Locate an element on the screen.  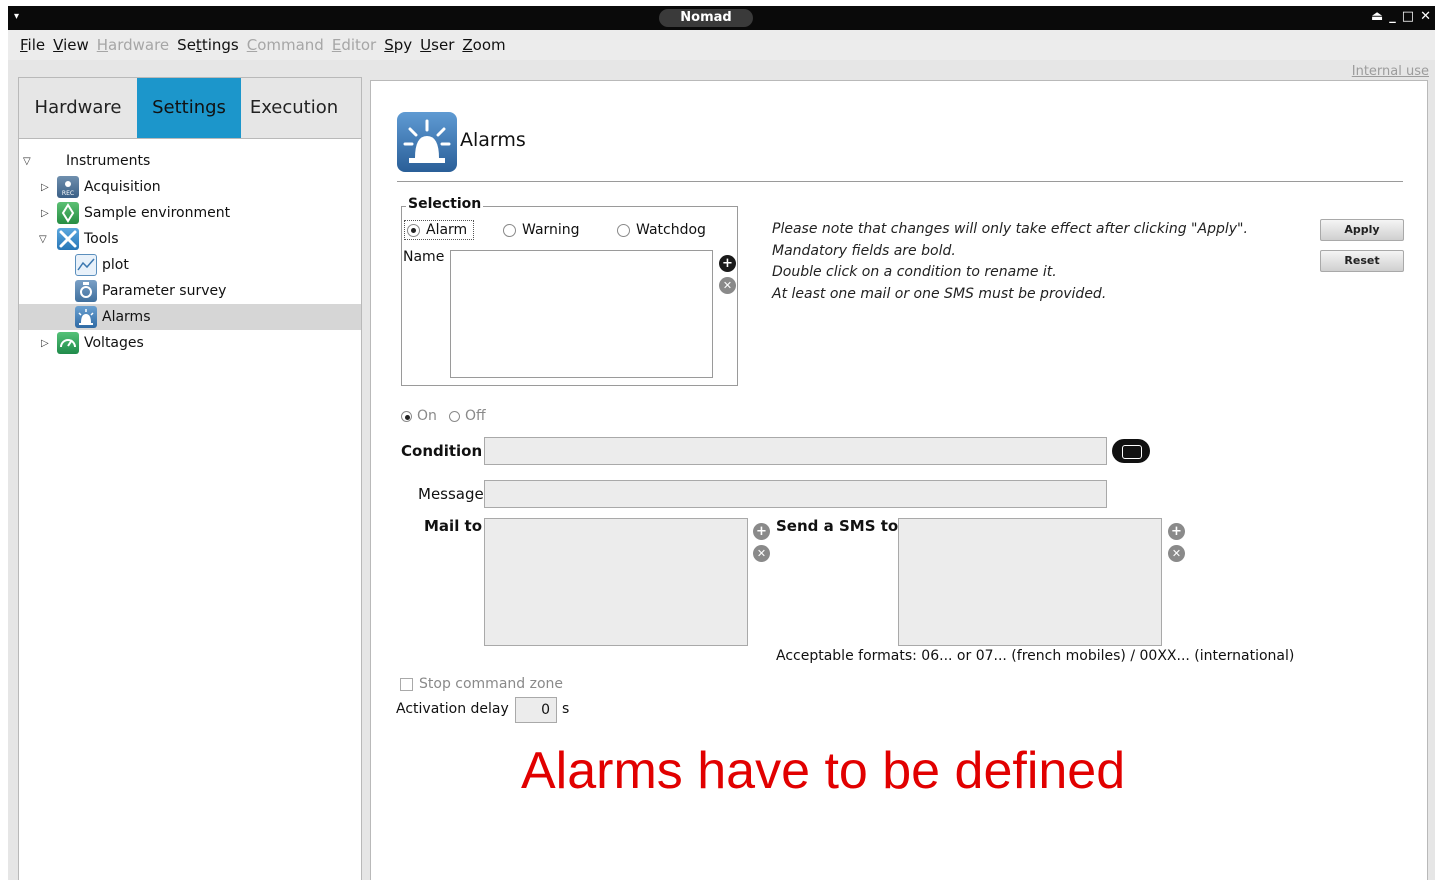
condition-label: Condition is located at coordinates (442, 451).